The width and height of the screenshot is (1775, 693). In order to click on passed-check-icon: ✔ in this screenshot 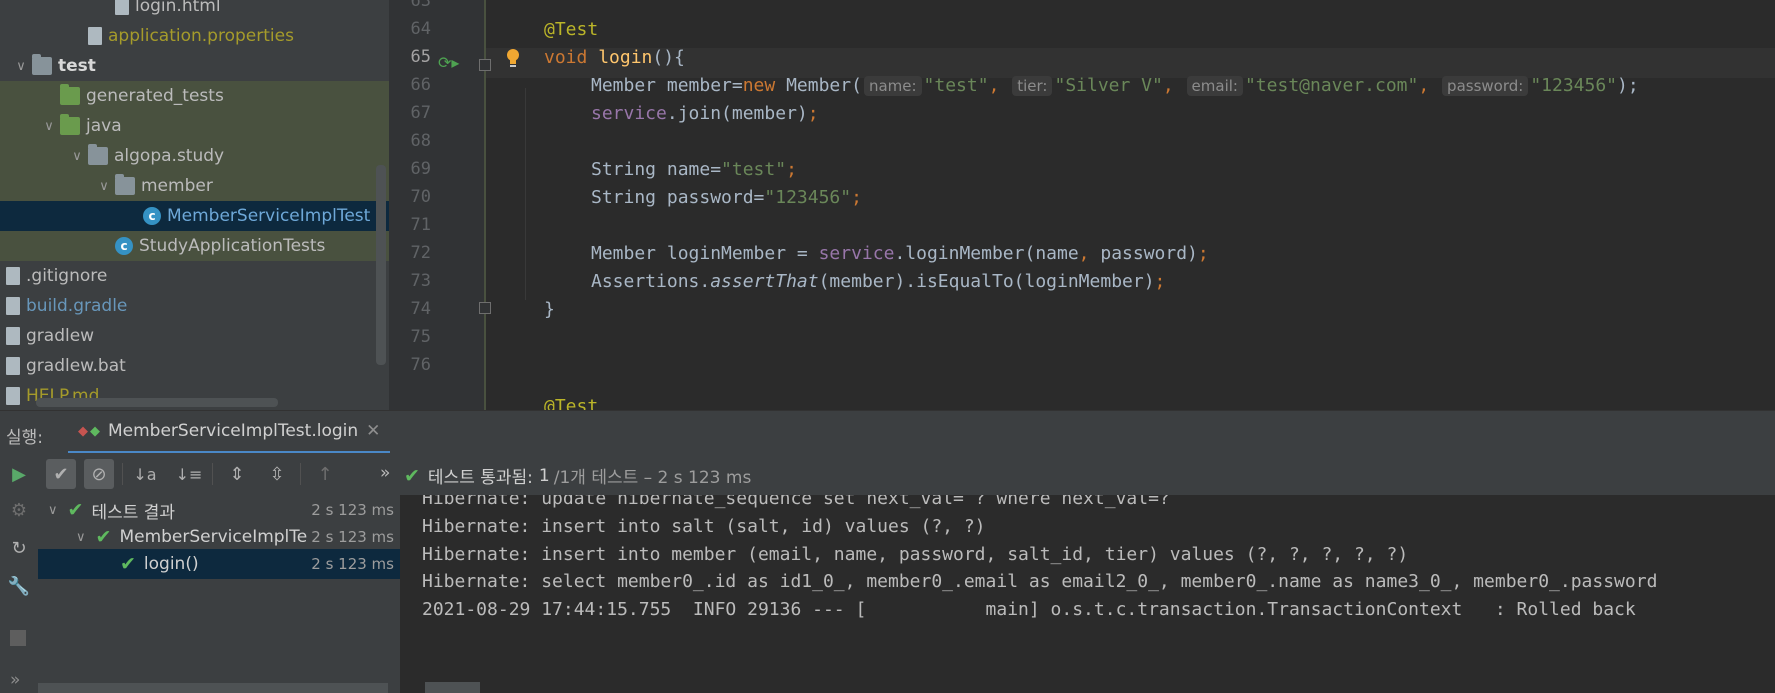, I will do `click(128, 564)`.